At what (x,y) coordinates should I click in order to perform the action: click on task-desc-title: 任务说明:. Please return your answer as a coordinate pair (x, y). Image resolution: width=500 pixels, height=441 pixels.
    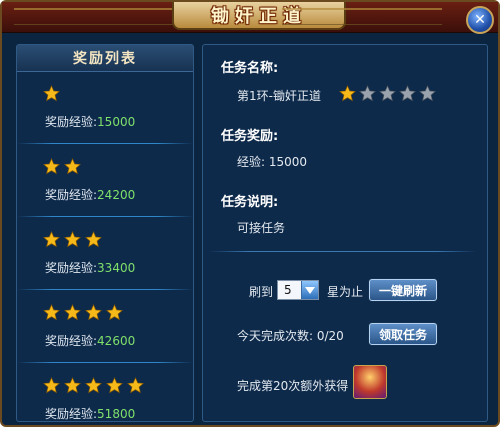
    Looking at the image, I should click on (250, 202).